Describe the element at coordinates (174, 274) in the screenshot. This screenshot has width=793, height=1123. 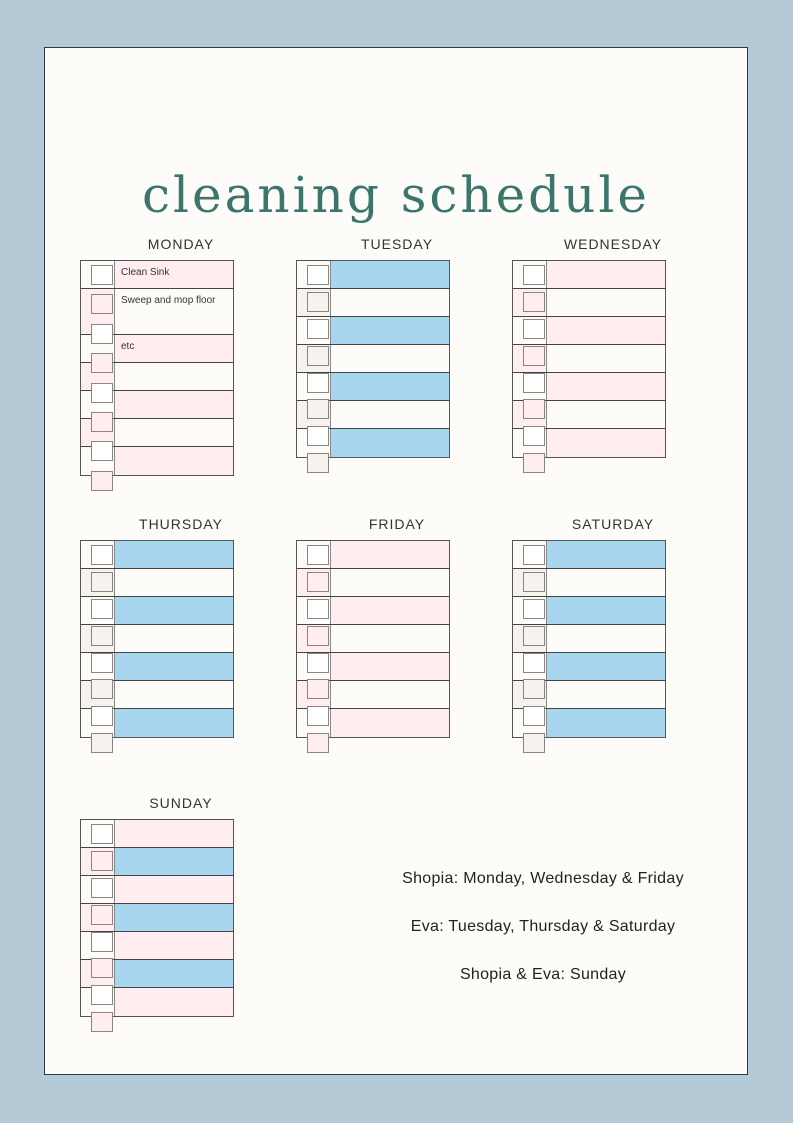
I see `task-cell: Clean Sink` at that location.